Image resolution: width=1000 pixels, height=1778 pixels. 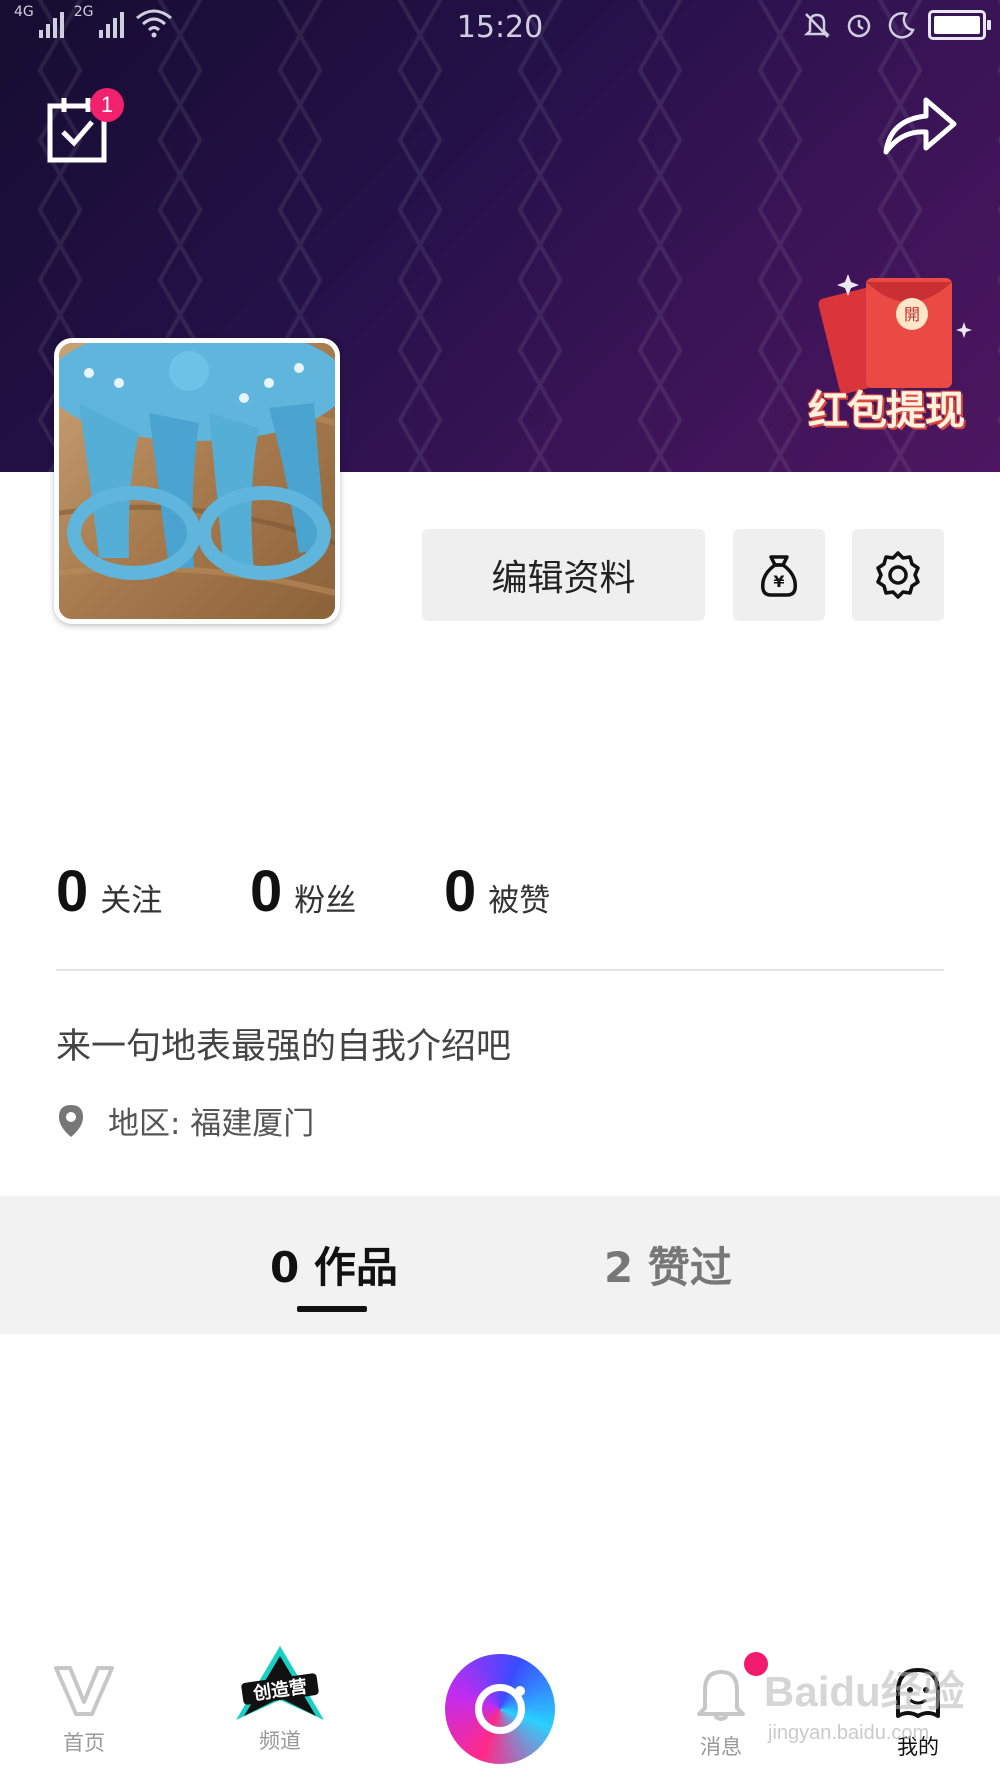 I want to click on nav-home: 首页, so click(x=84, y=1710).